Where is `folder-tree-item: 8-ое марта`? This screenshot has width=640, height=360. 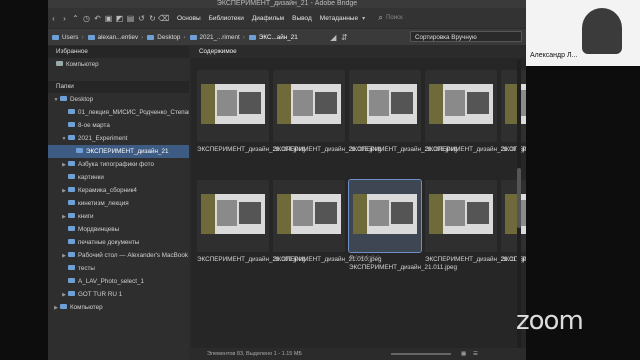
folder-tree-item: 8-ое марта is located at coordinates (118, 125).